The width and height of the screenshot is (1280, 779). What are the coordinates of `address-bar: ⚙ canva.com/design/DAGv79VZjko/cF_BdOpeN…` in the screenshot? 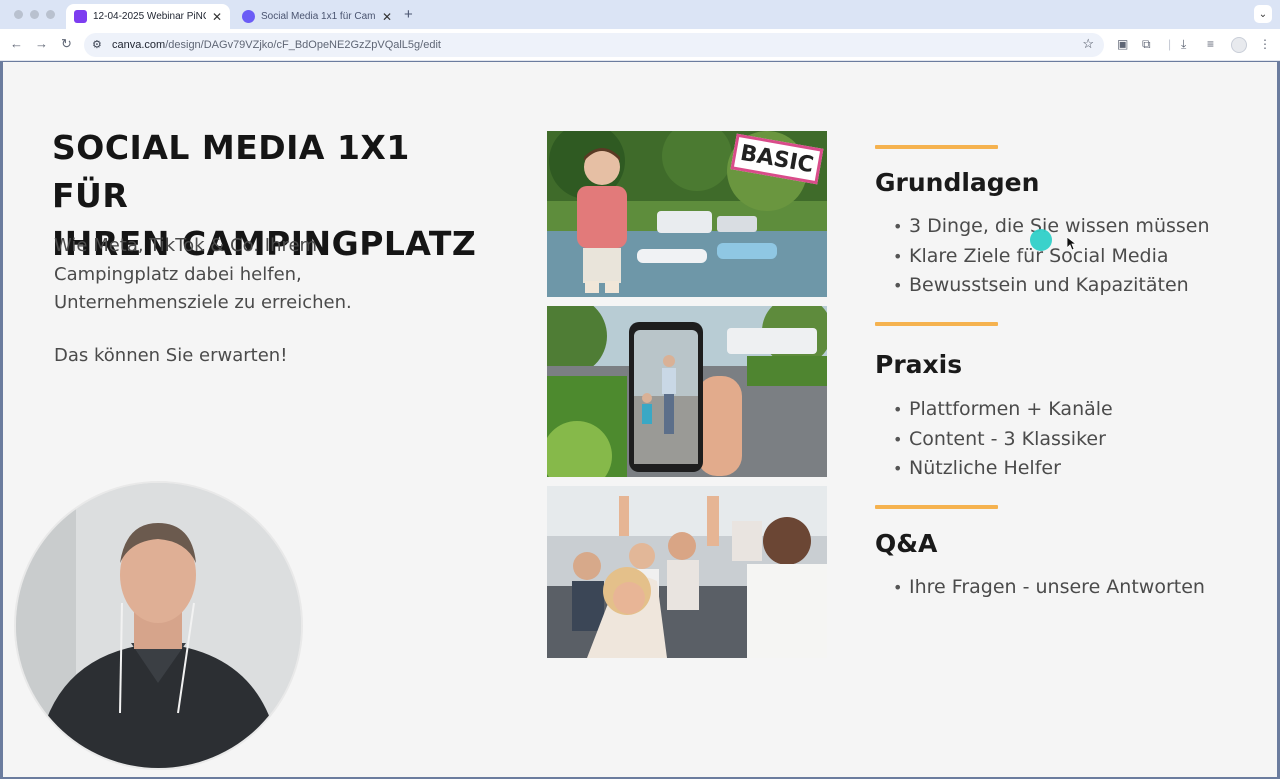 It's located at (594, 45).